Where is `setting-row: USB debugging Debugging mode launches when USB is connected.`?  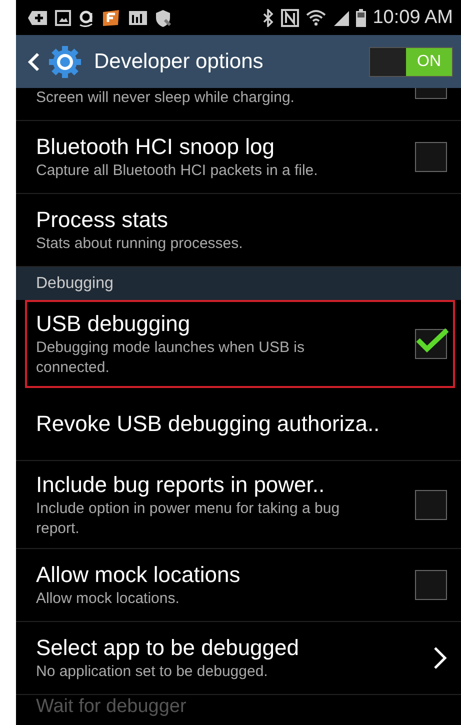 setting-row: USB debugging Debugging mode launches when USB is connected. is located at coordinates (240, 344).